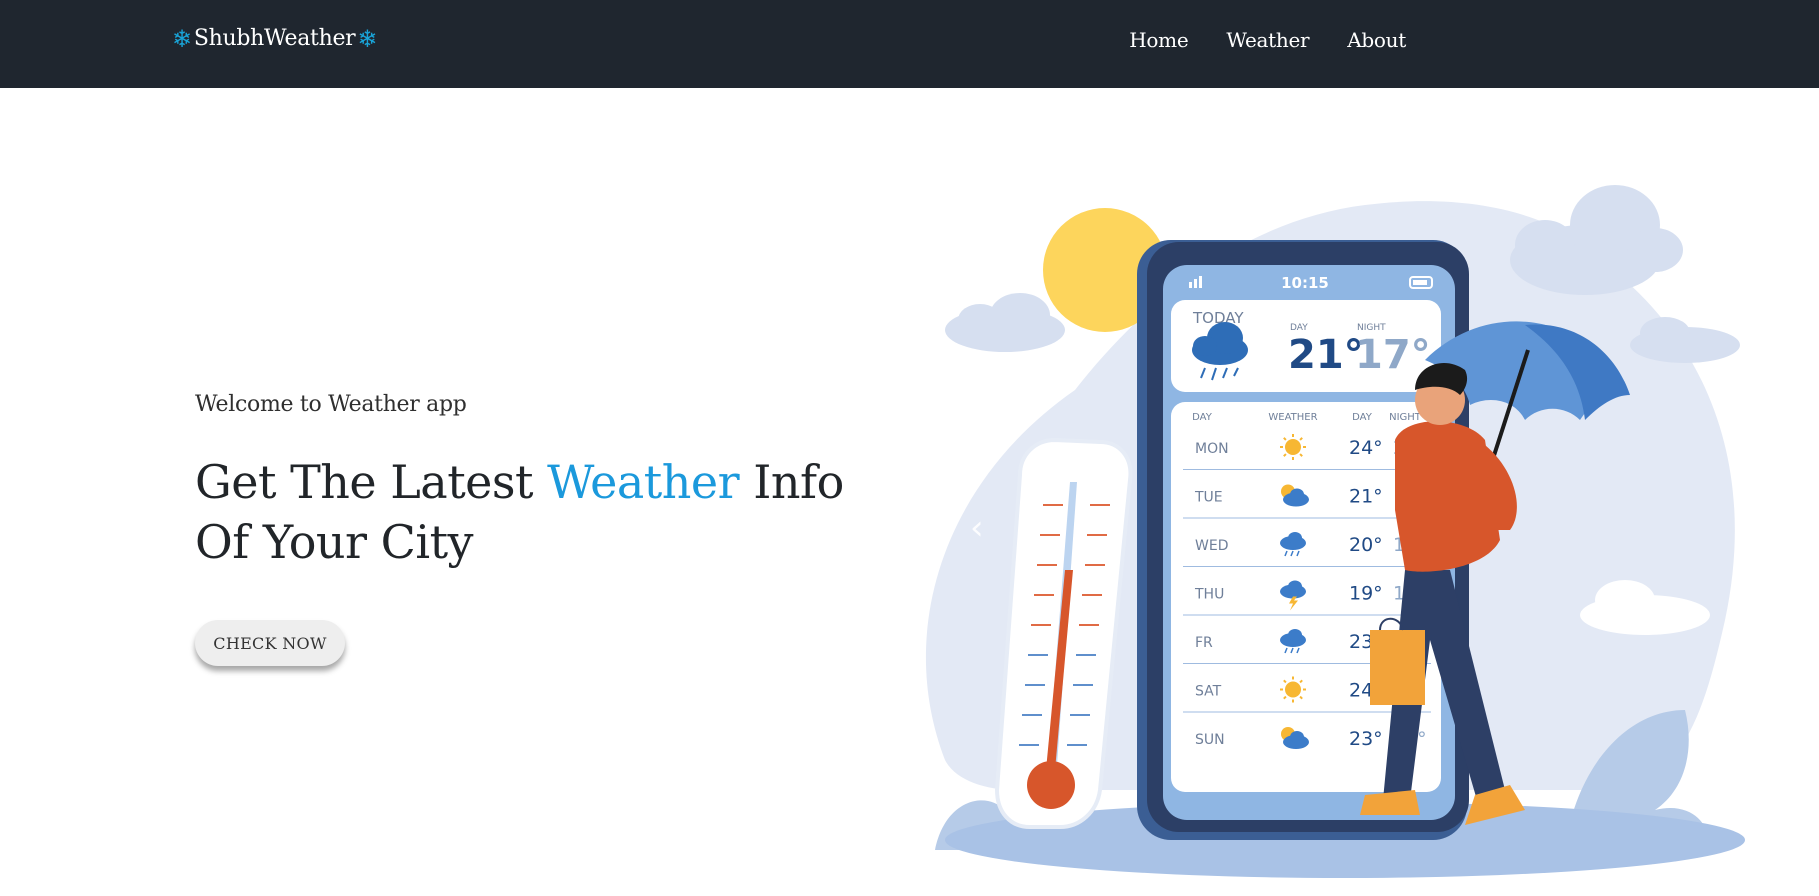 This screenshot has width=1819, height=896. Describe the element at coordinates (909, 44) in the screenshot. I see `navbar: ❄ ShubhWeather ❄ Home Weather About` at that location.